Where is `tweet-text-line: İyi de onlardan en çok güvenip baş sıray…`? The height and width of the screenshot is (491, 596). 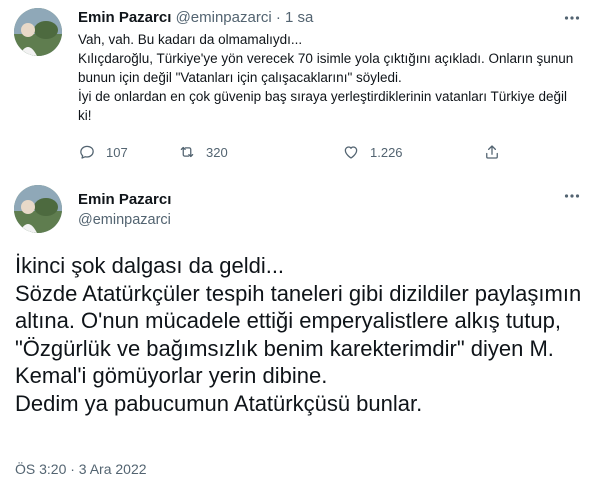 tweet-text-line: İyi de onlardan en çok güvenip baş sıray… is located at coordinates (323, 106).